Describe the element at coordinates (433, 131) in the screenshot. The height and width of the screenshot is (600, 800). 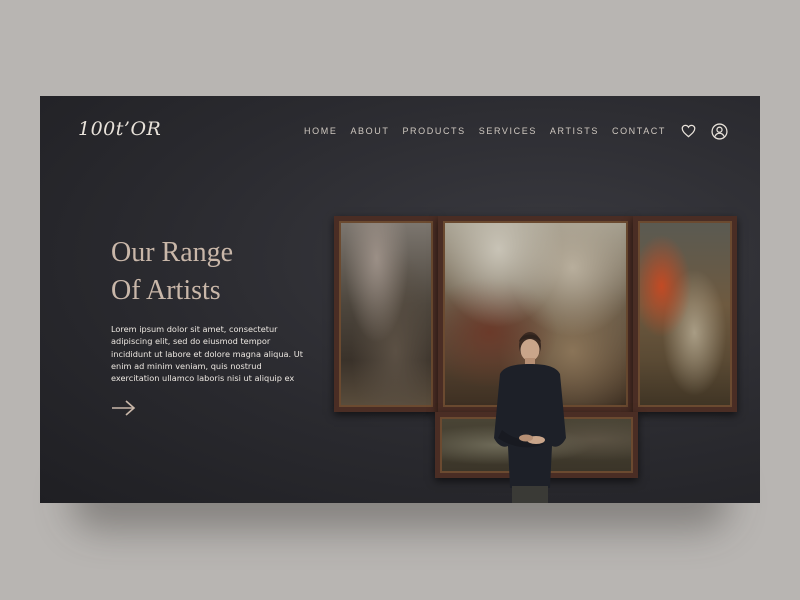
I see `nav-item-products: PRODUCTS` at that location.